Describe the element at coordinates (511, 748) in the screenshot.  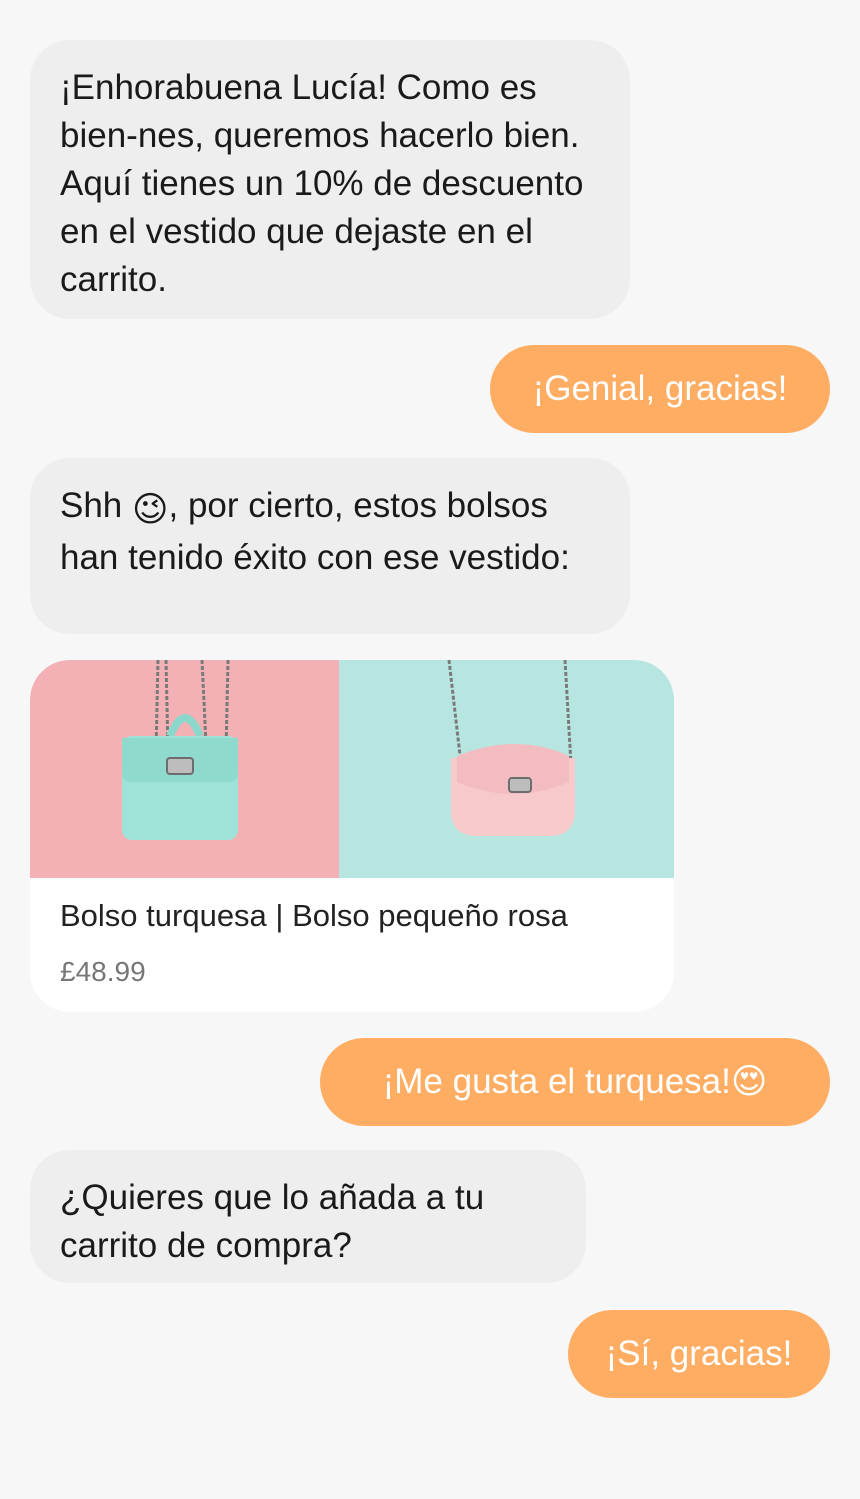
I see `pink-bag-illustration` at that location.